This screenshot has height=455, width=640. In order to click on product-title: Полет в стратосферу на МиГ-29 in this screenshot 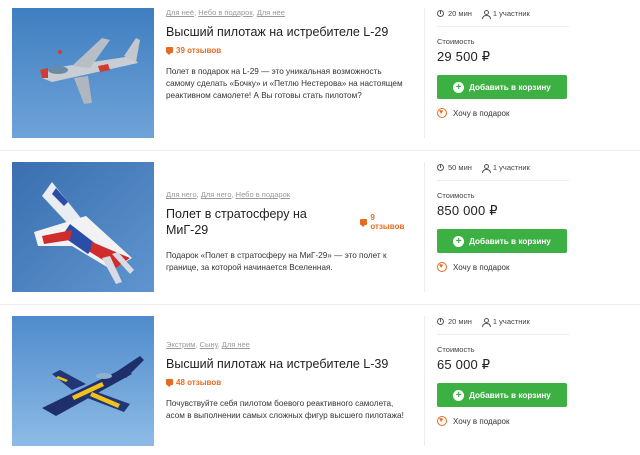, I will do `click(259, 222)`.